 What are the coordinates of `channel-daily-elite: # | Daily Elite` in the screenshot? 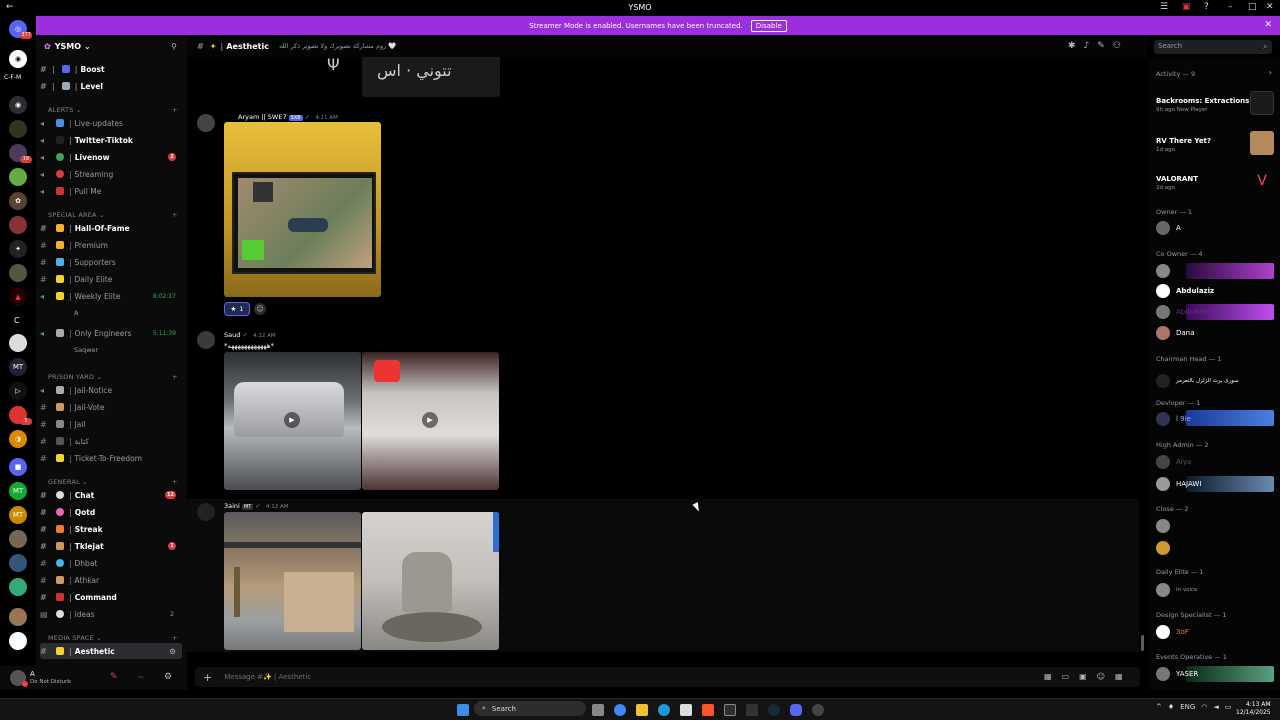 It's located at (111, 279).